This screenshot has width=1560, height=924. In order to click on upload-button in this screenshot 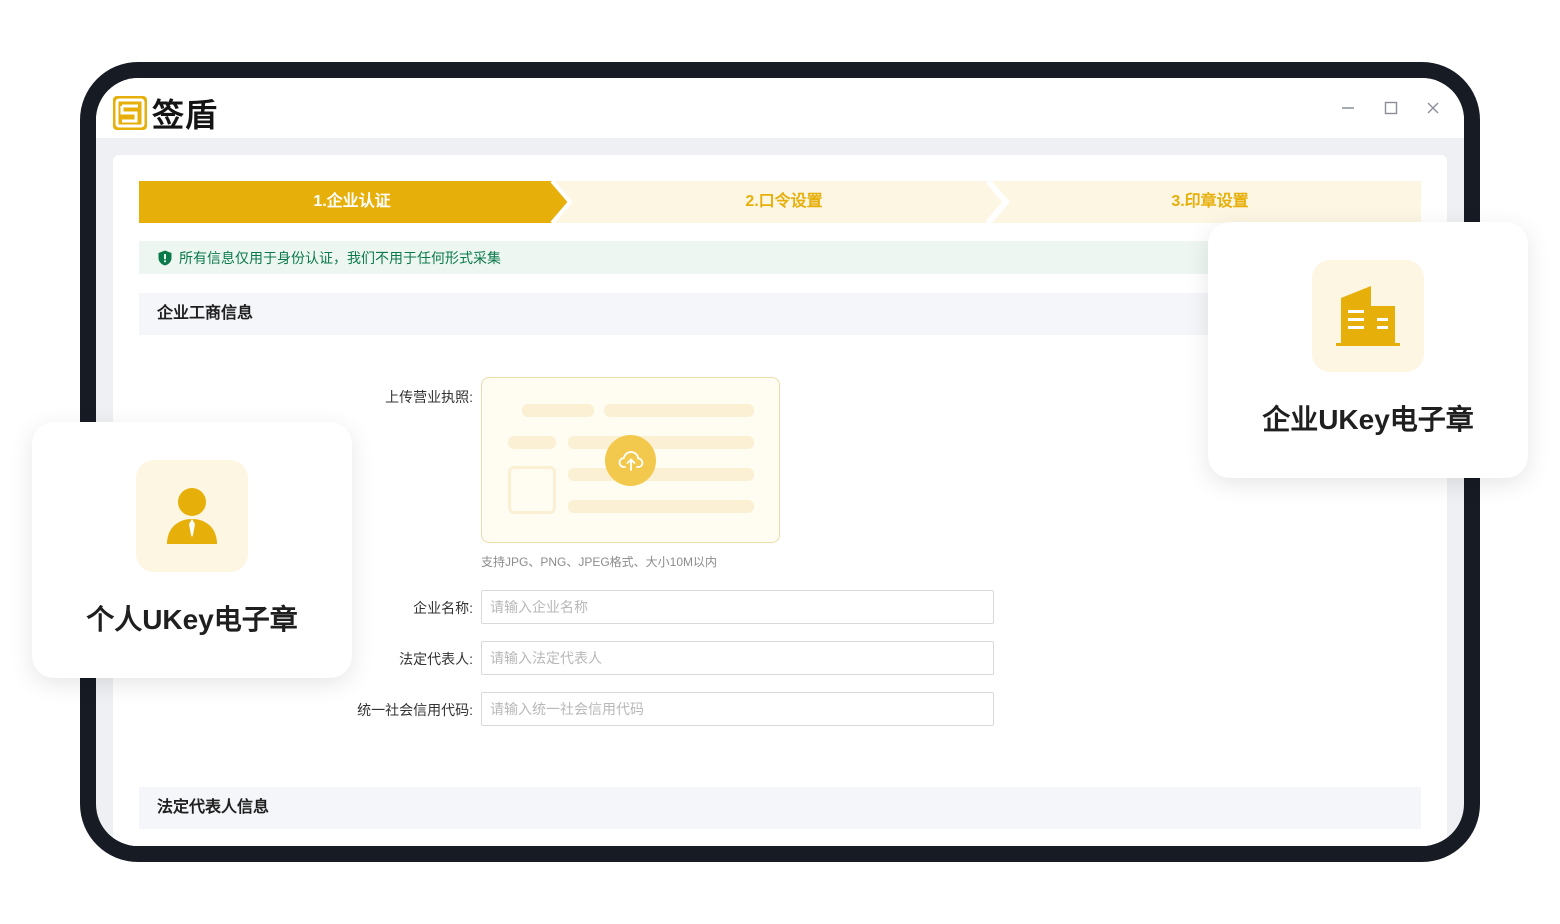, I will do `click(630, 460)`.